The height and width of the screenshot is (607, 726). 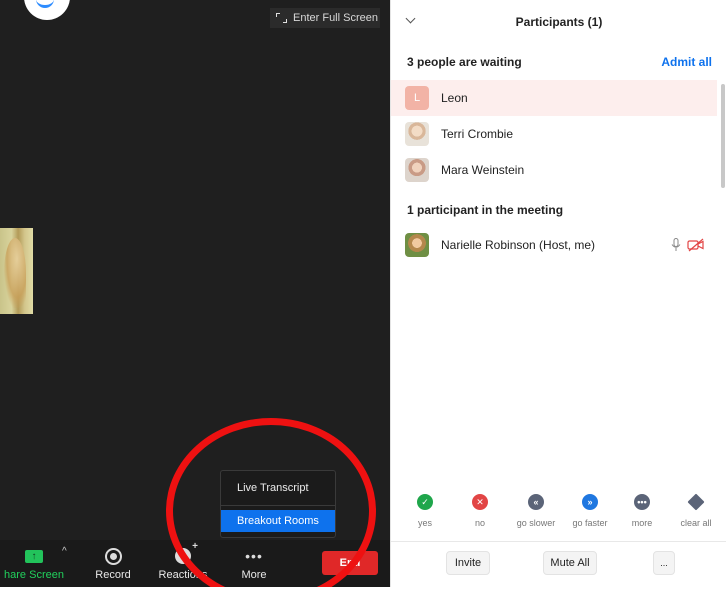 I want to click on menu-item-breakout-rooms: Breakout Rooms, so click(x=278, y=521).